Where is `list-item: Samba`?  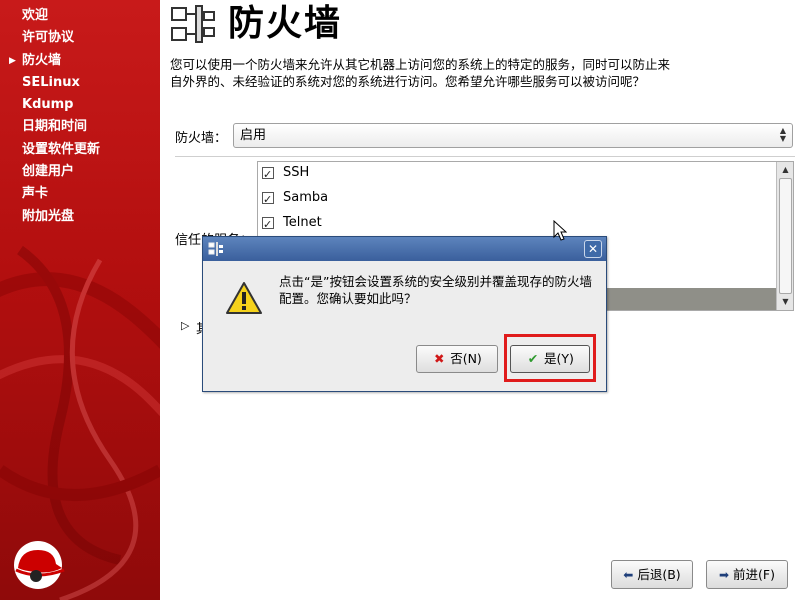 list-item: Samba is located at coordinates (295, 199).